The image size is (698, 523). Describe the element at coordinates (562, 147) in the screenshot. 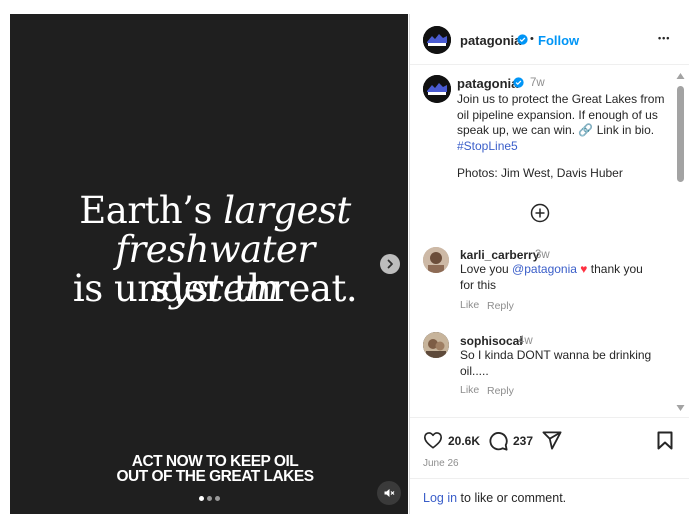

I see `hashtag-link: #StopLine5` at that location.